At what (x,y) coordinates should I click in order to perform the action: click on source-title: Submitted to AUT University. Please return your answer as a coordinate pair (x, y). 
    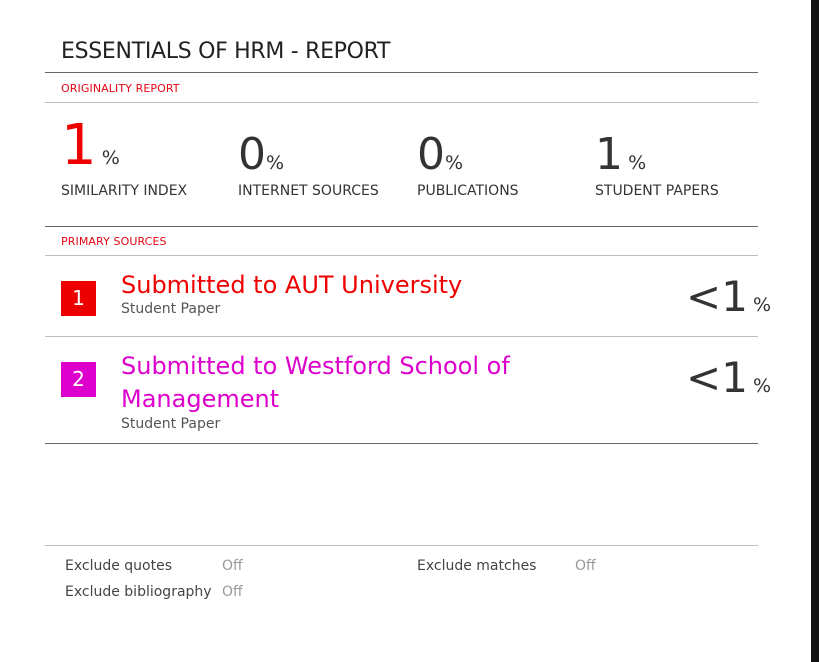
    Looking at the image, I should click on (336, 285).